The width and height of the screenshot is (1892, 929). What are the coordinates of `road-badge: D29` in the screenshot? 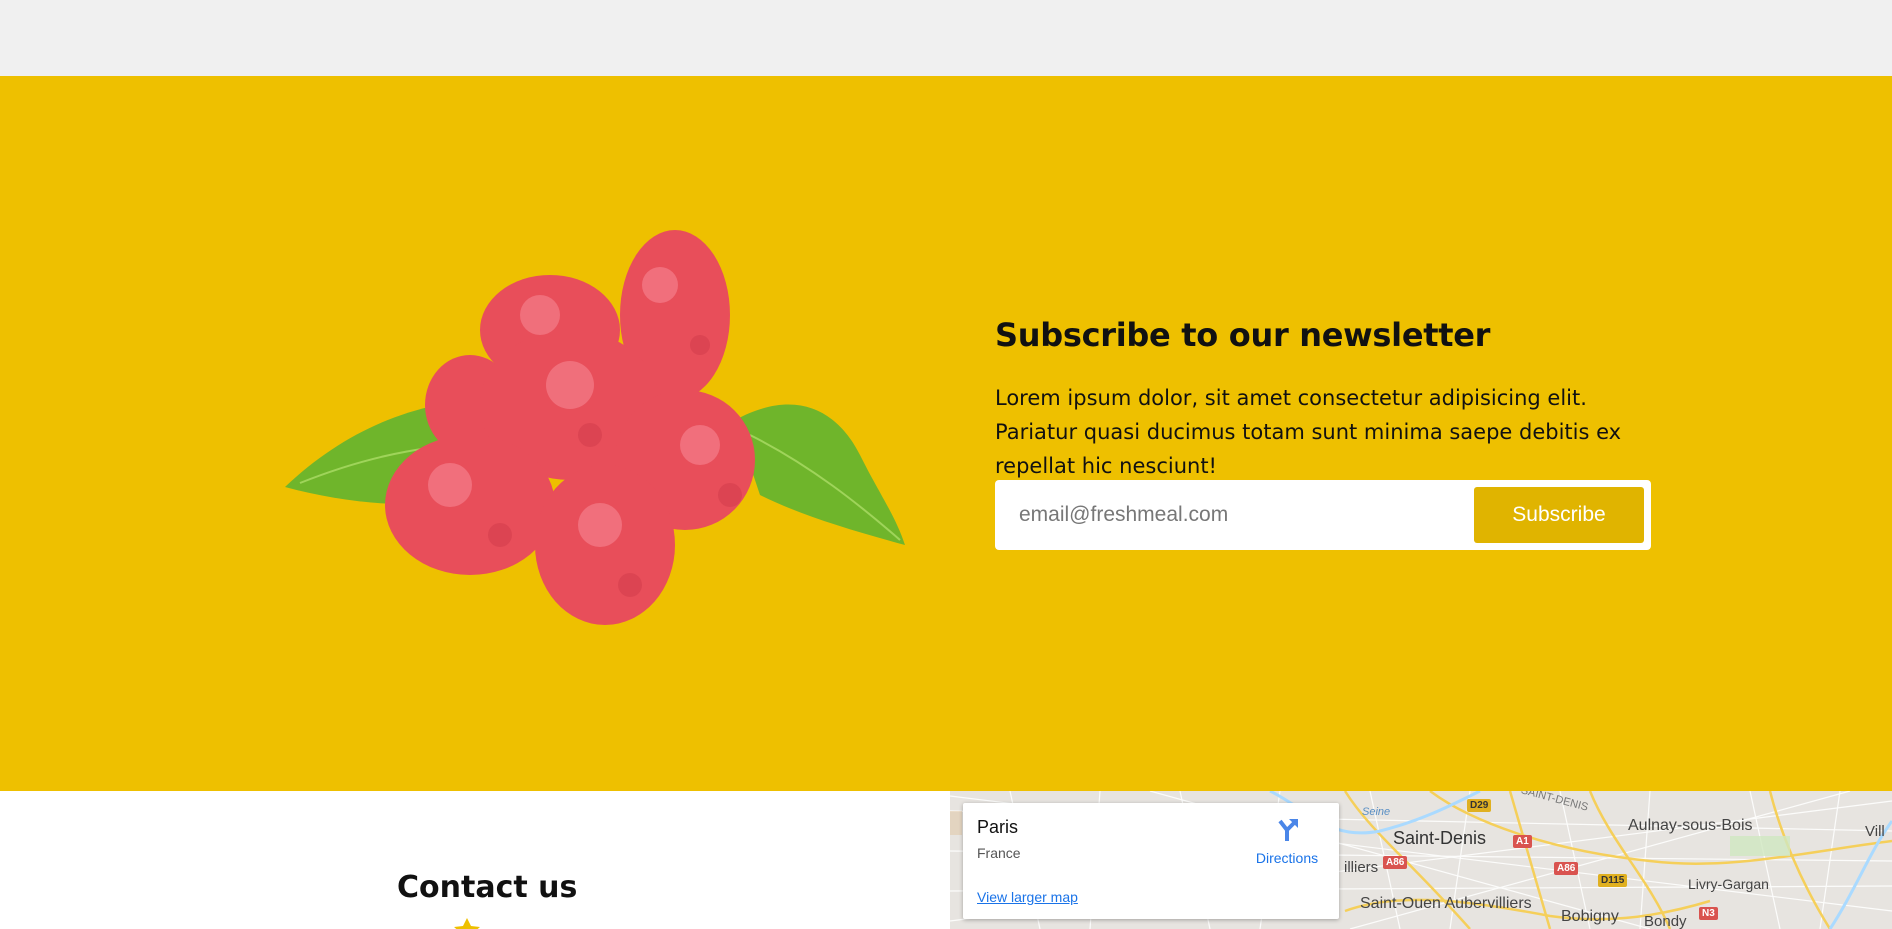 It's located at (1479, 805).